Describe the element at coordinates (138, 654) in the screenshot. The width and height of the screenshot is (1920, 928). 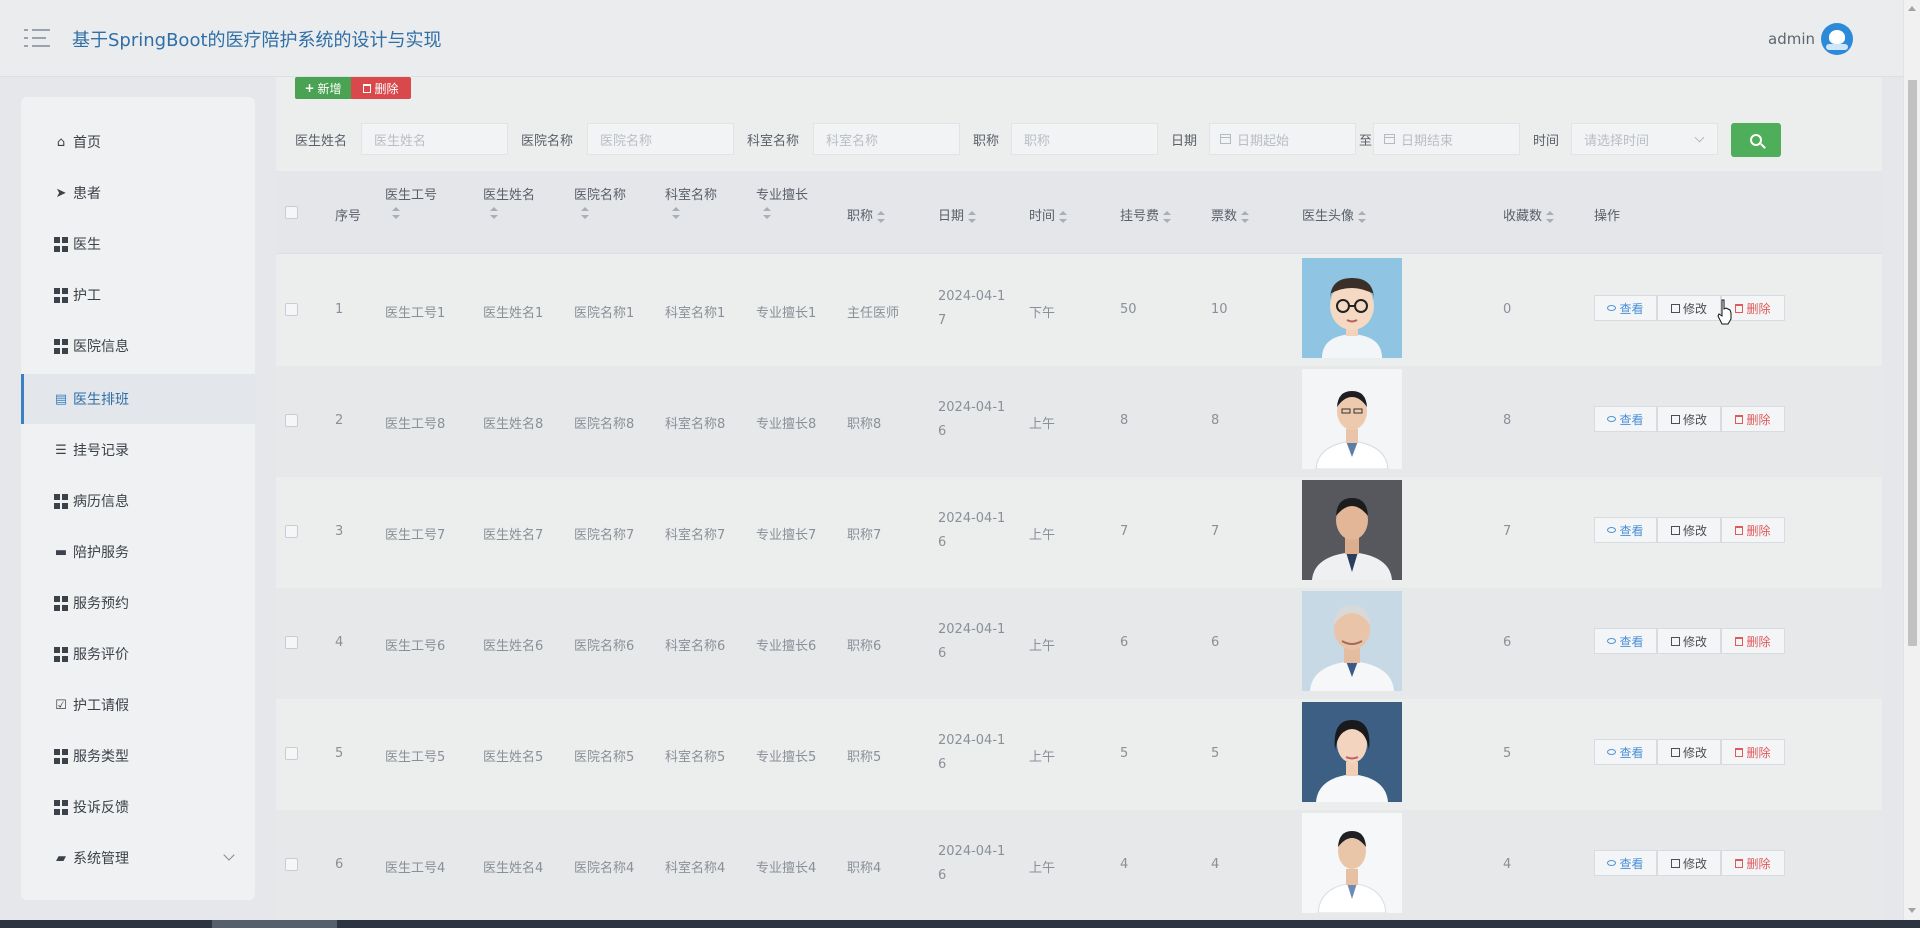
I see `sidebar-item-review: 服务评价` at that location.